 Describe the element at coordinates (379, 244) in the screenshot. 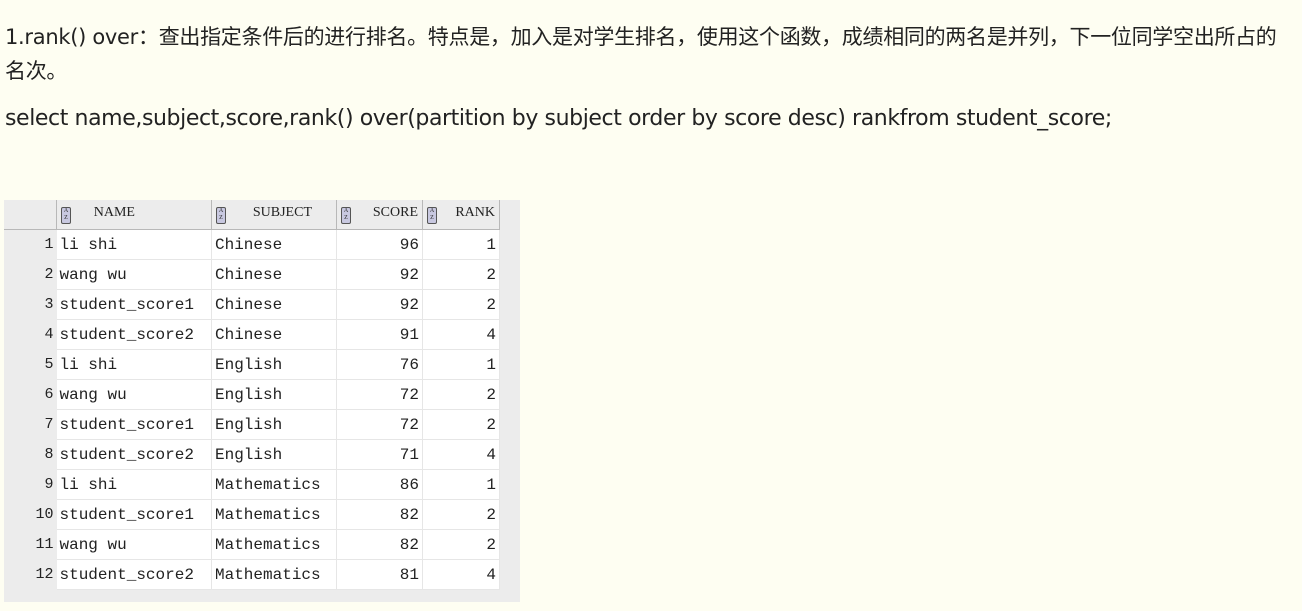

I see `cell-score: 96` at that location.